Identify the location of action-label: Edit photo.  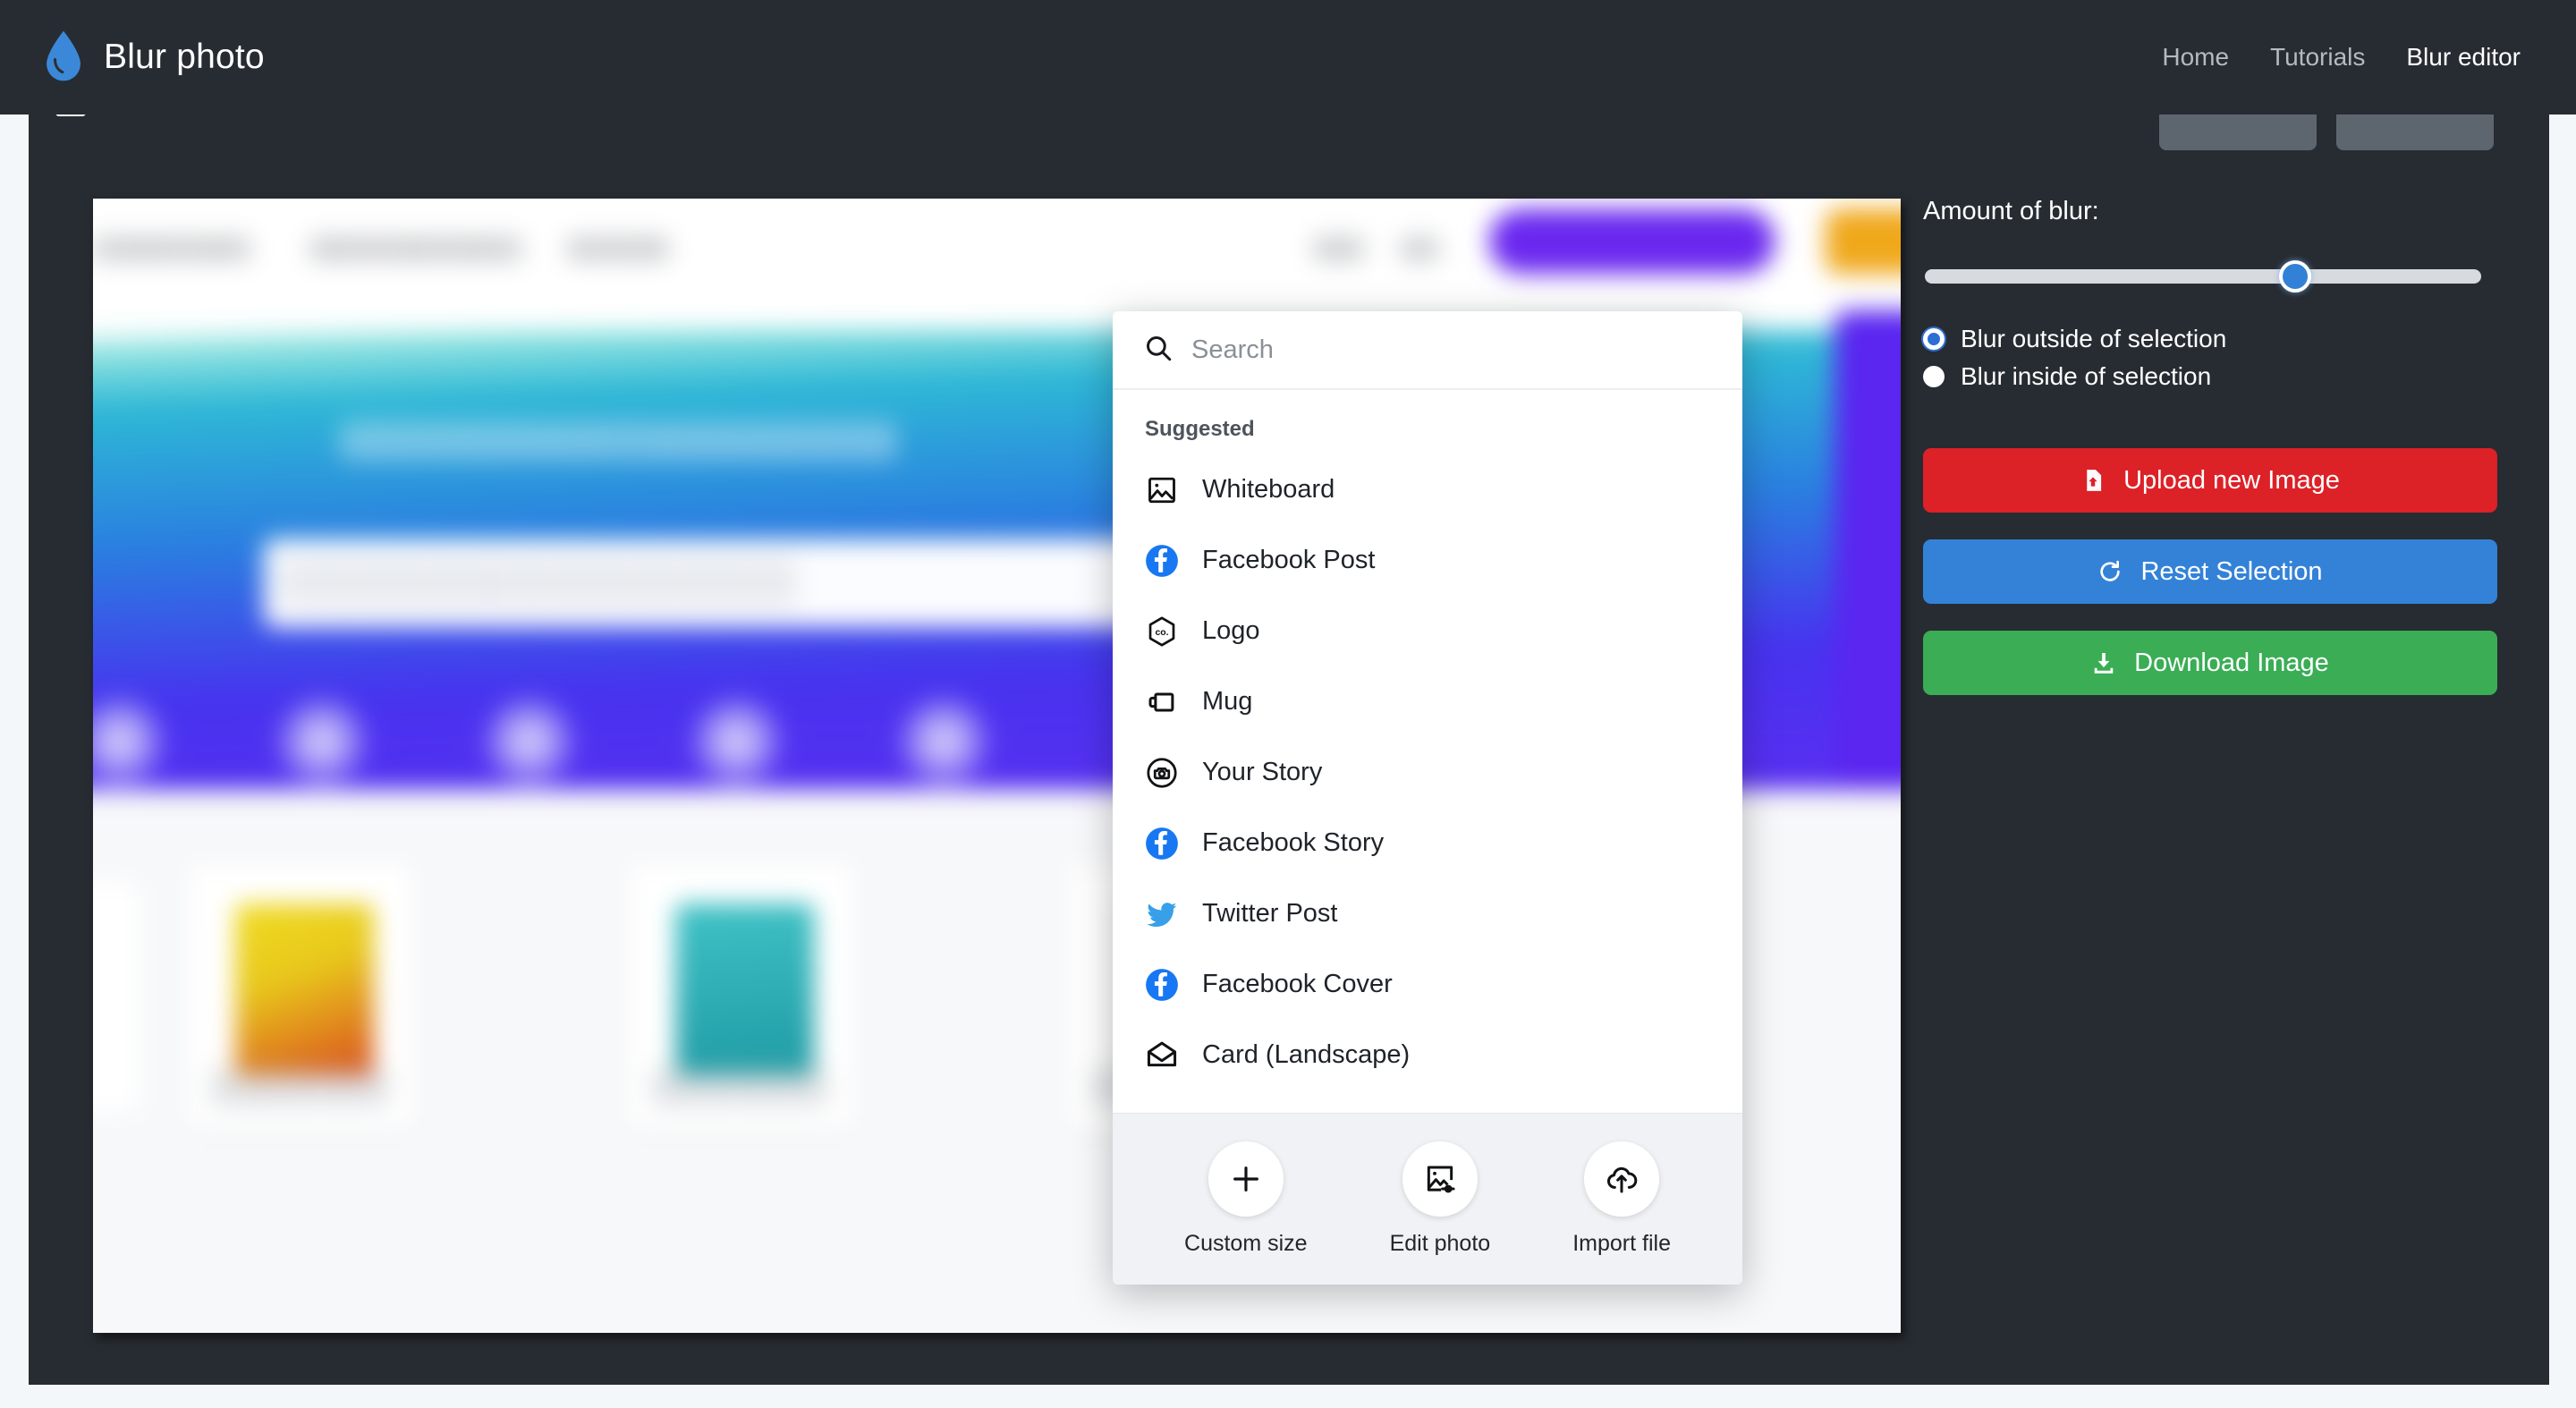
(1440, 1244).